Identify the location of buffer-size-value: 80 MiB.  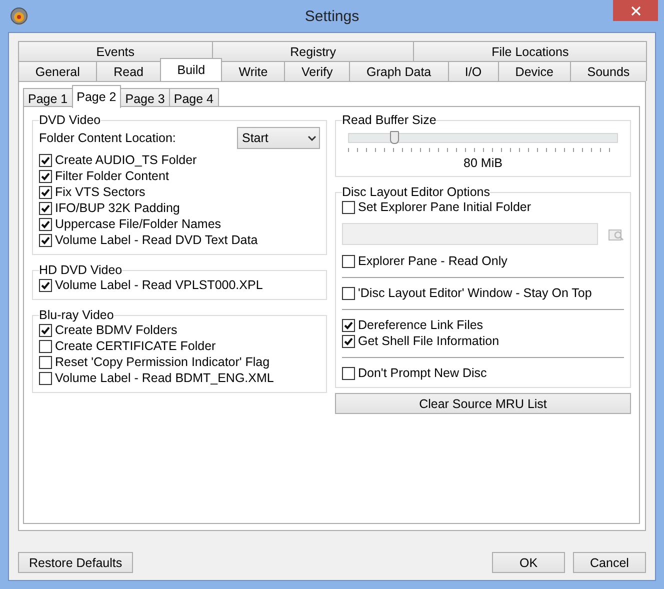
(483, 163).